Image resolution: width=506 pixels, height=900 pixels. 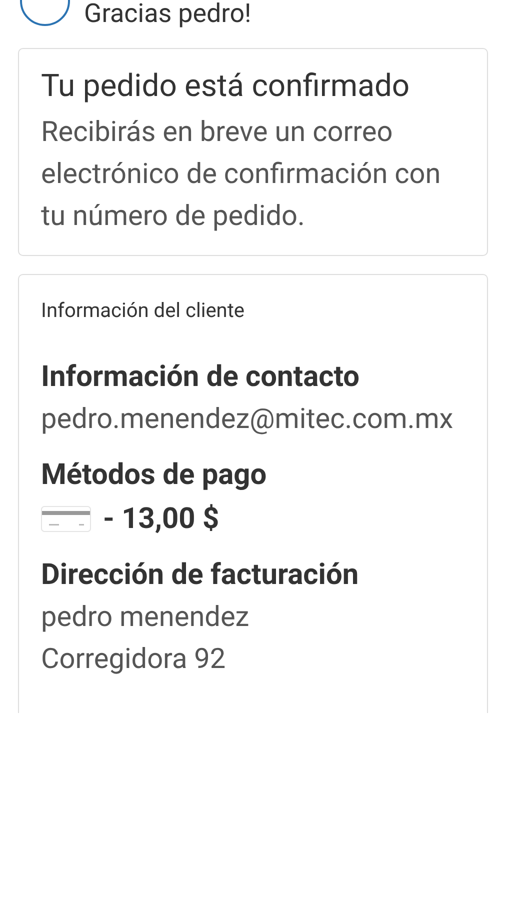 What do you see at coordinates (241, 174) in the screenshot?
I see `confirmation-message: Recibirás en breve un correo electrónico de confirmación con tu número de pedido.` at bounding box center [241, 174].